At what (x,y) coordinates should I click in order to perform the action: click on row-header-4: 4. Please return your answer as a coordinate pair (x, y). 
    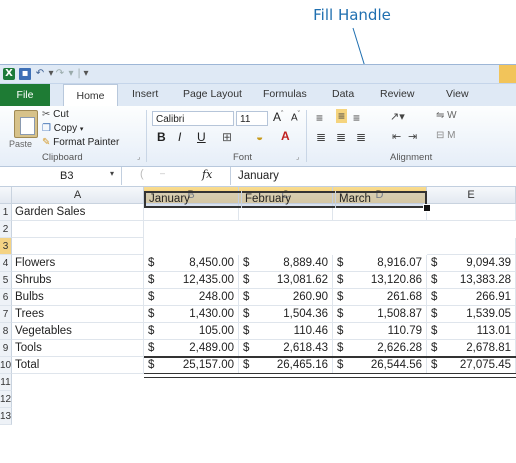
    Looking at the image, I should click on (6, 263).